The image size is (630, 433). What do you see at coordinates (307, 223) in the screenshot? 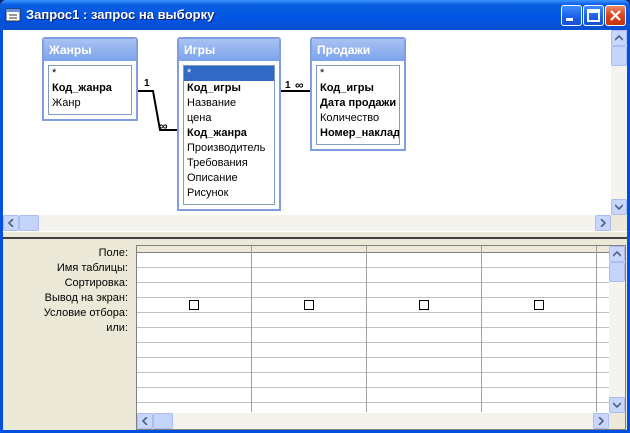
I see `diagram-horizontal-scrollbar` at bounding box center [307, 223].